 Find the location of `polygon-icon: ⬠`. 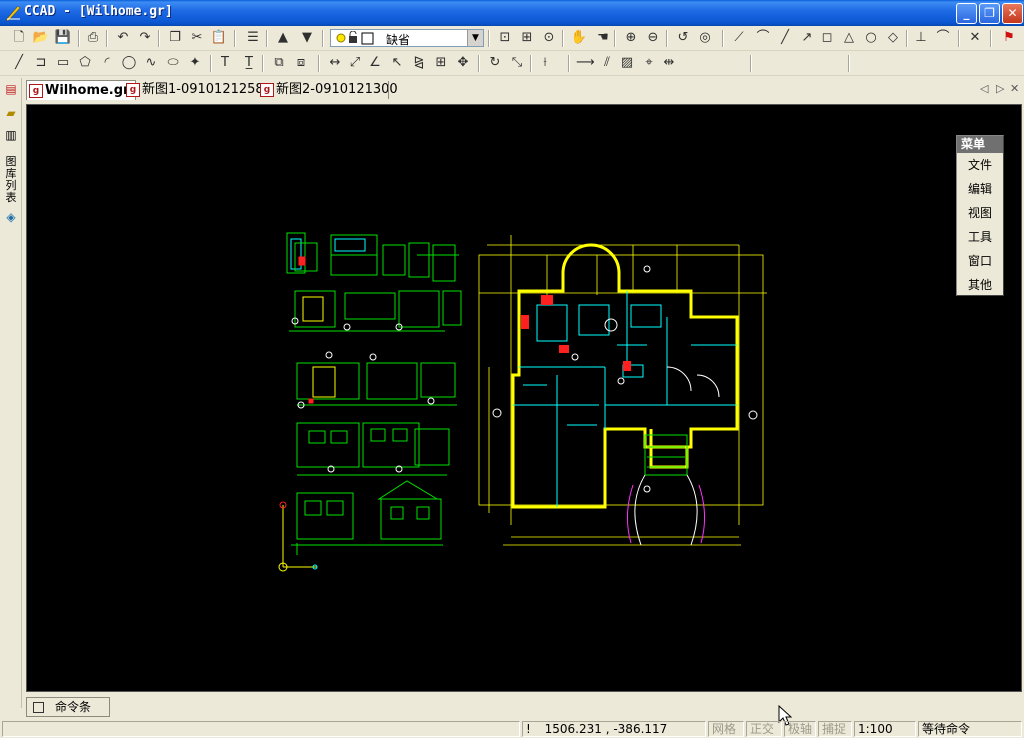

polygon-icon: ⬠ is located at coordinates (85, 63).